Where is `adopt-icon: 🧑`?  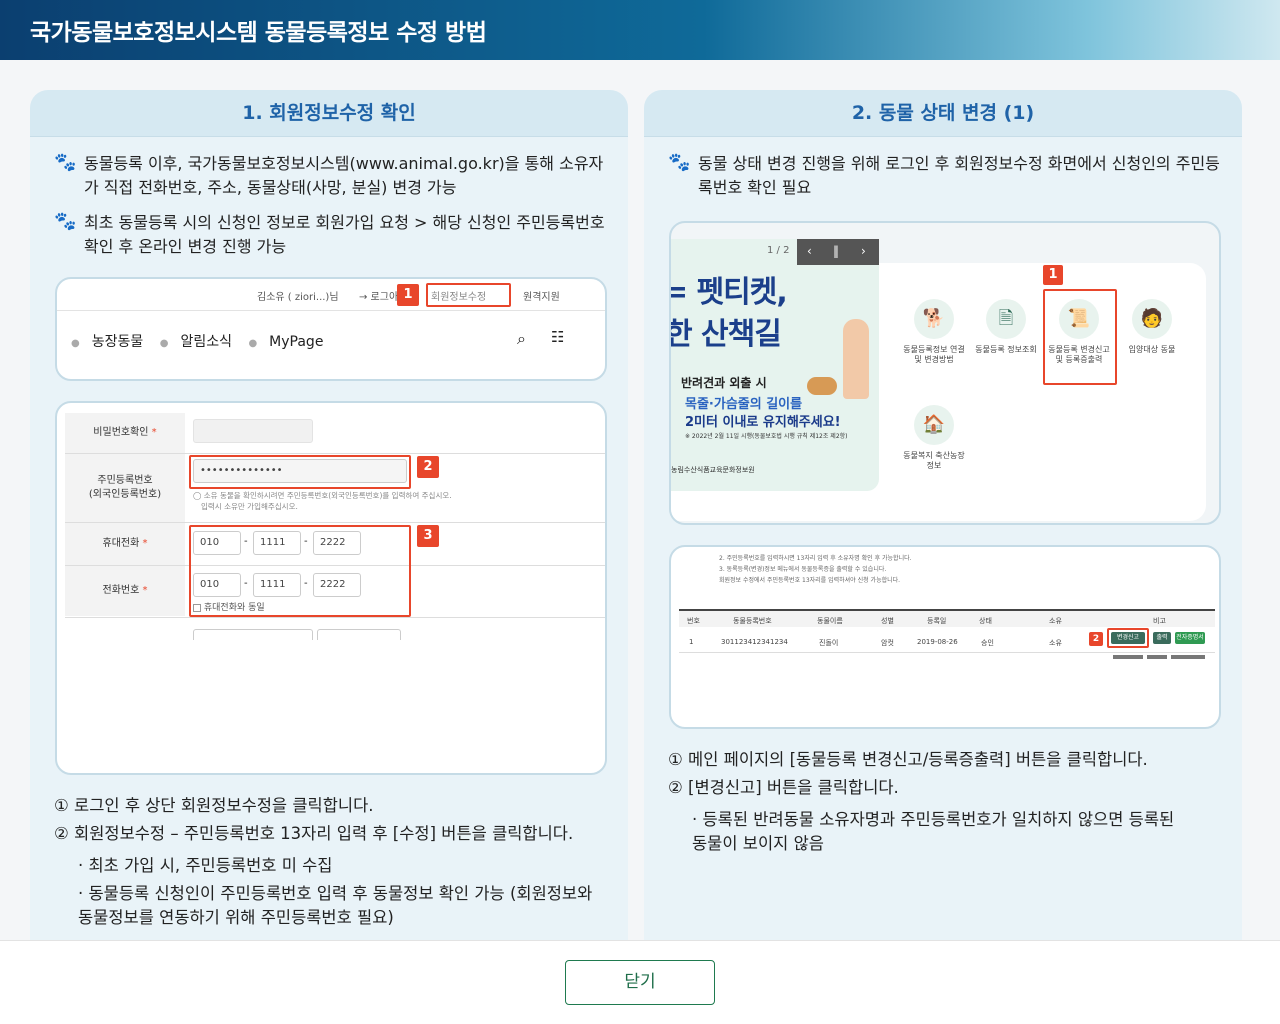
adopt-icon: 🧑 is located at coordinates (1152, 319).